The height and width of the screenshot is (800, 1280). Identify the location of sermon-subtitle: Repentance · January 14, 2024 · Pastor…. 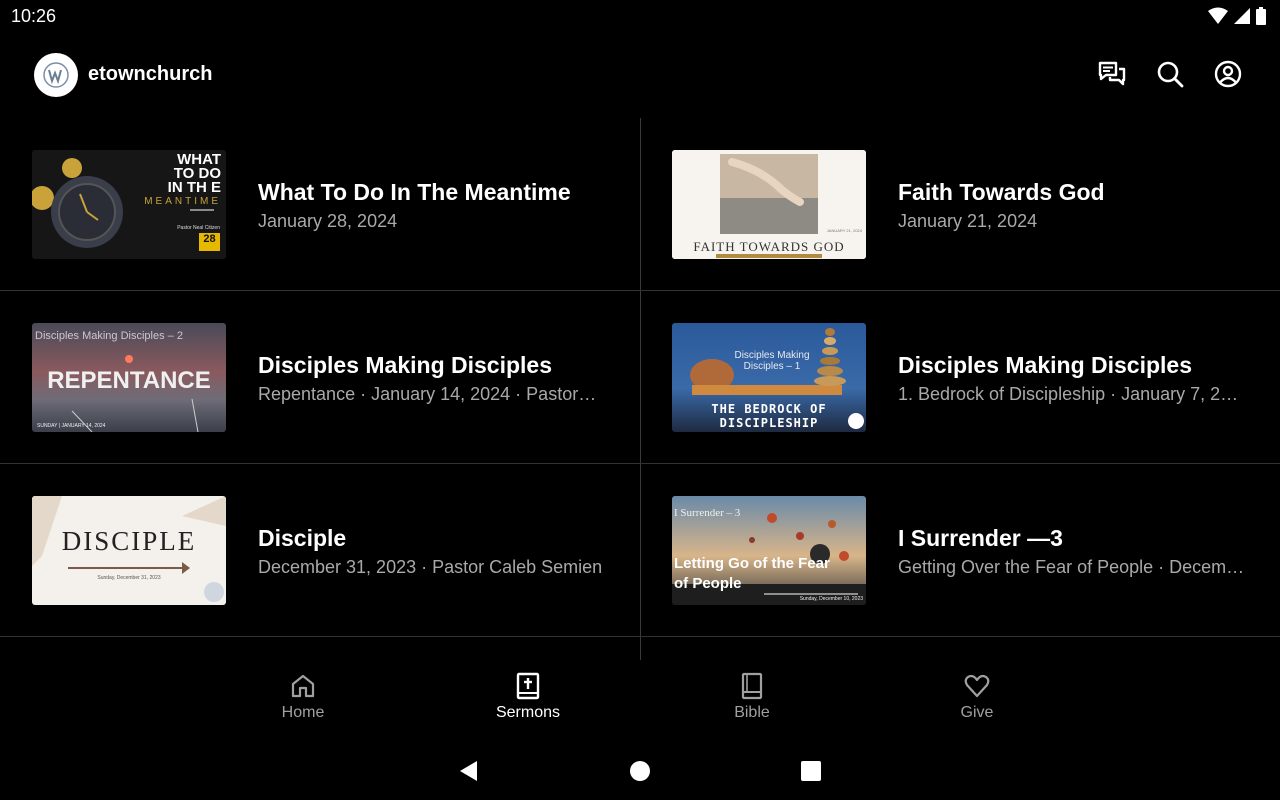
(427, 394).